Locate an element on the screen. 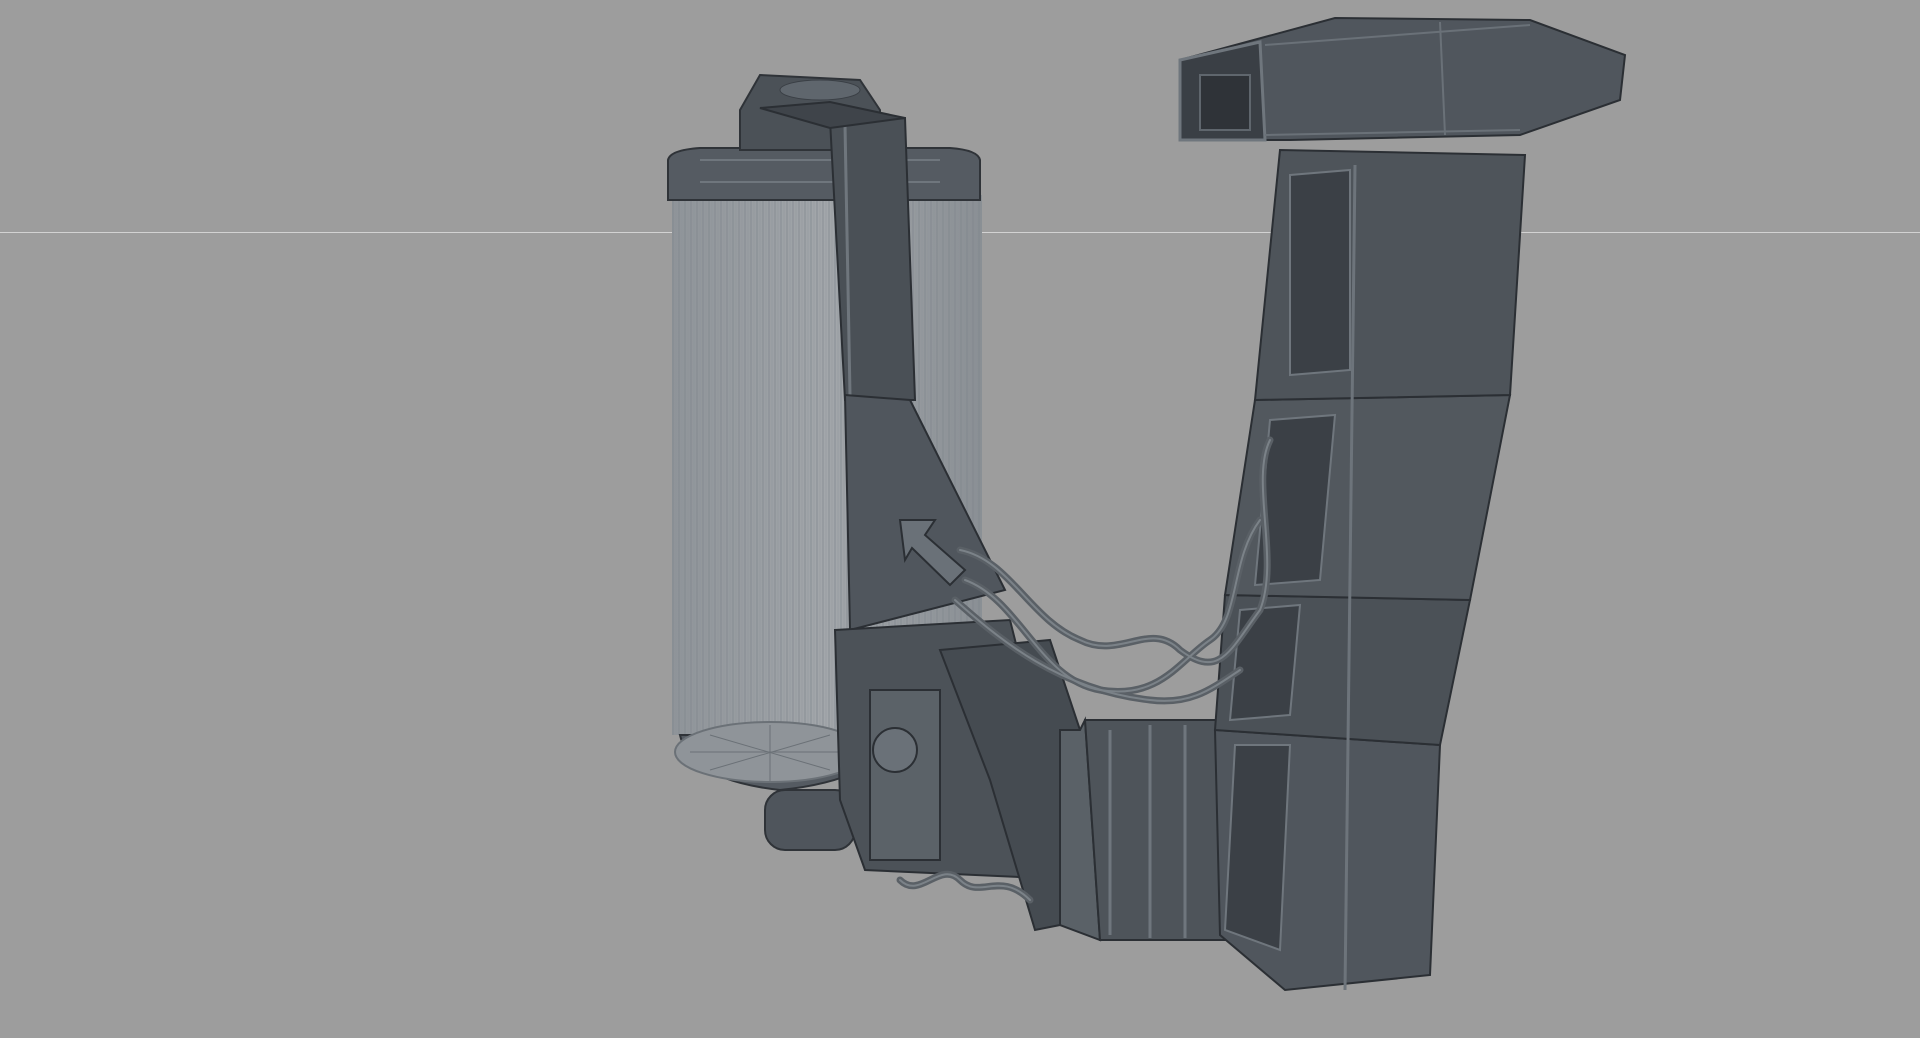 This screenshot has height=1038, width=1920. spine-upper is located at coordinates (872, 258).